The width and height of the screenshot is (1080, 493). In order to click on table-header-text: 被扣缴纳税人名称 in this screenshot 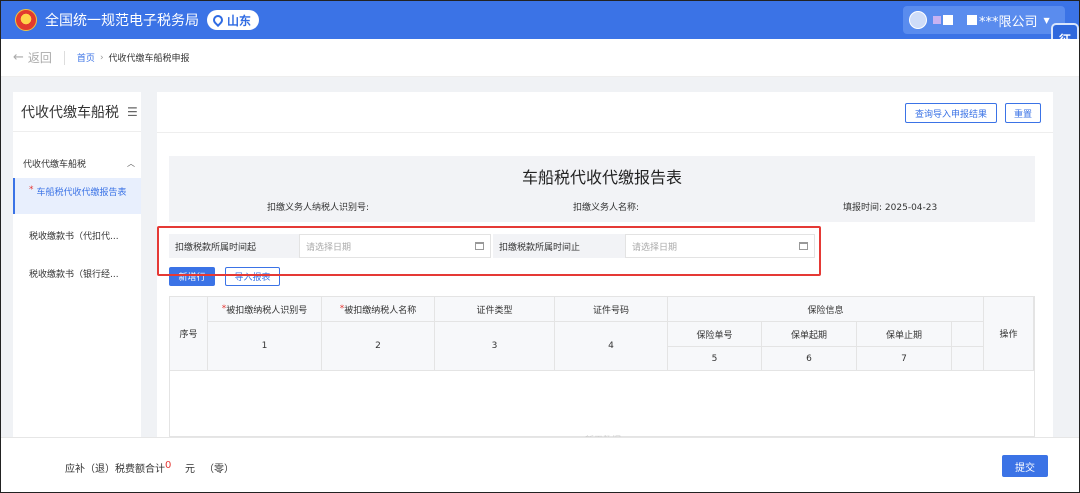, I will do `click(380, 310)`.